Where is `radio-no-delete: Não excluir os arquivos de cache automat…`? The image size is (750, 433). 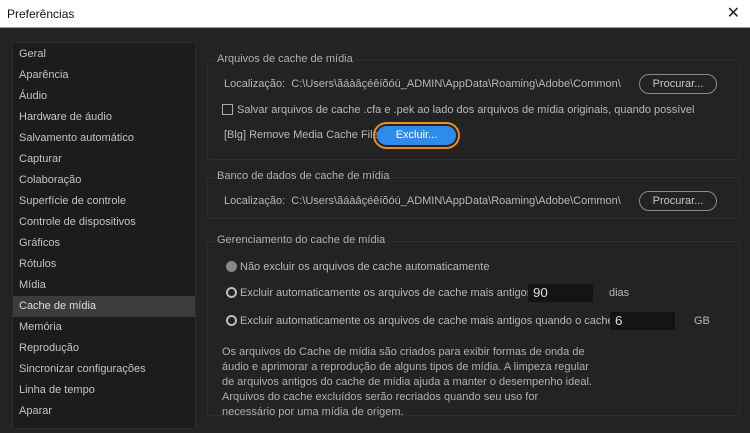
radio-no-delete: Não excluir os arquivos de cache automat… is located at coordinates (357, 267).